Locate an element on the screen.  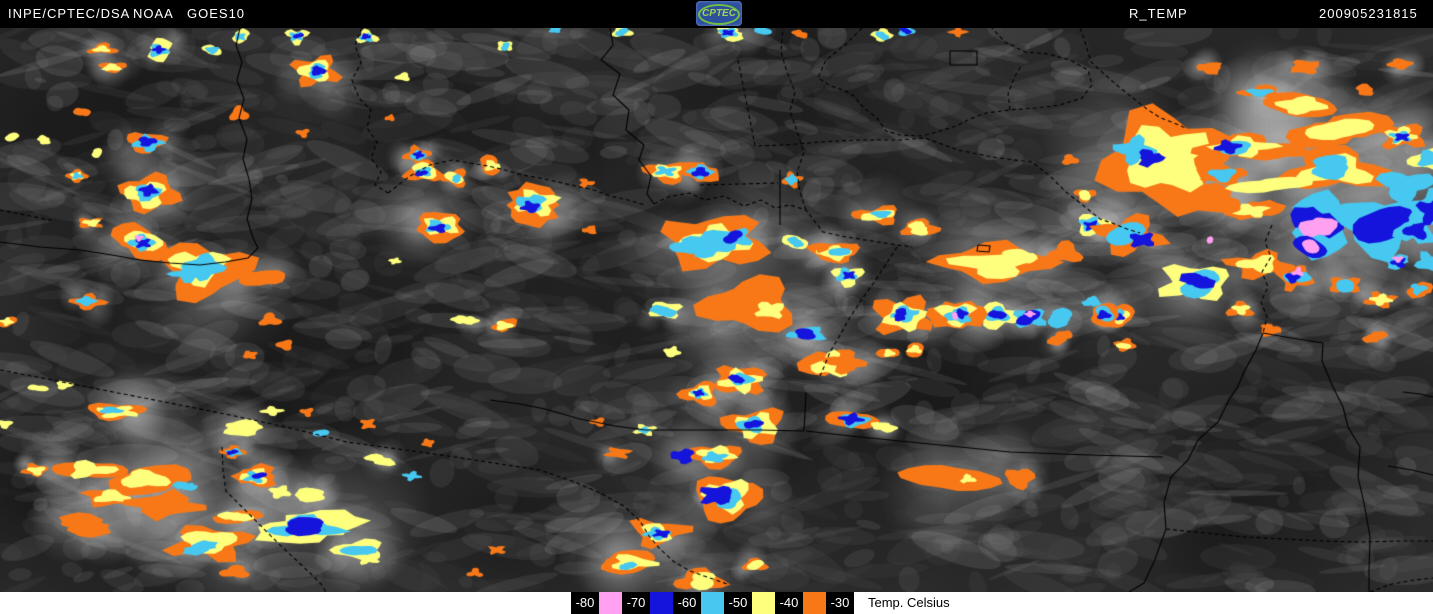
legend-label-50: -50 is located at coordinates (738, 603).